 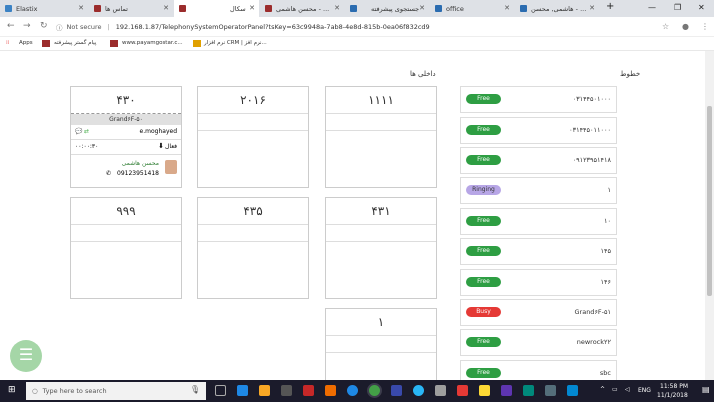 What do you see at coordinates (672, 395) in the screenshot?
I see `clock-date: 11/1/2018` at bounding box center [672, 395].